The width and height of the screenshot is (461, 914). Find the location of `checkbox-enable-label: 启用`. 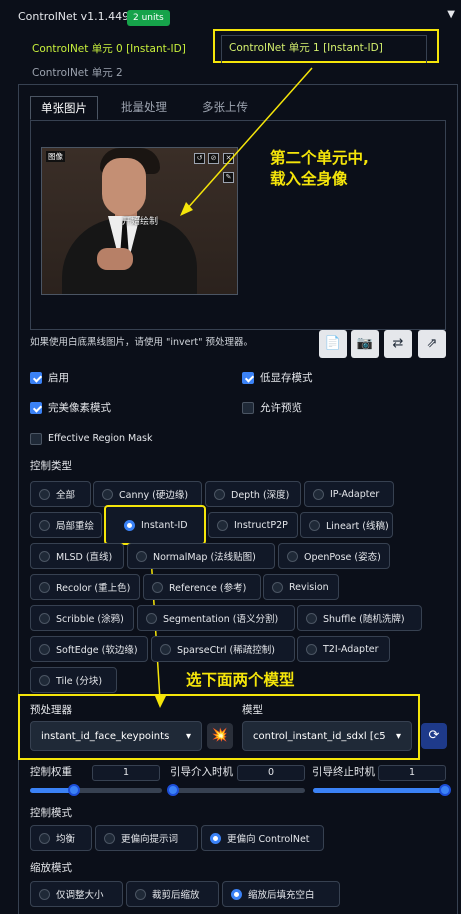

checkbox-enable-label: 启用 is located at coordinates (58, 378).